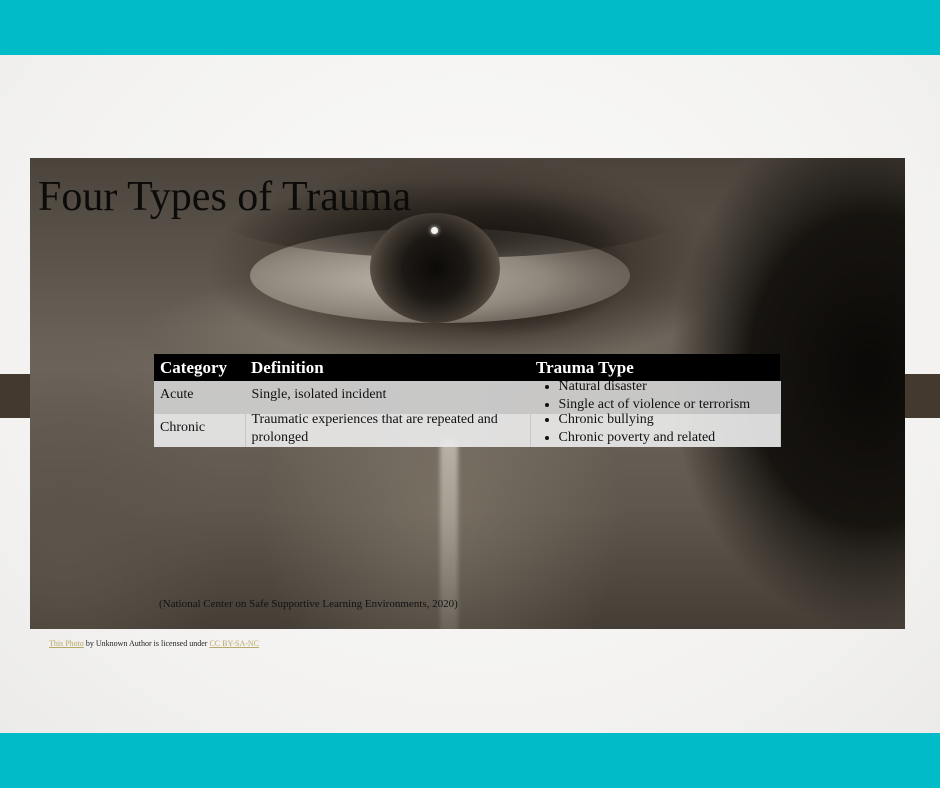 The image size is (940, 788). Describe the element at coordinates (434, 230) in the screenshot. I see `eye-glint` at that location.